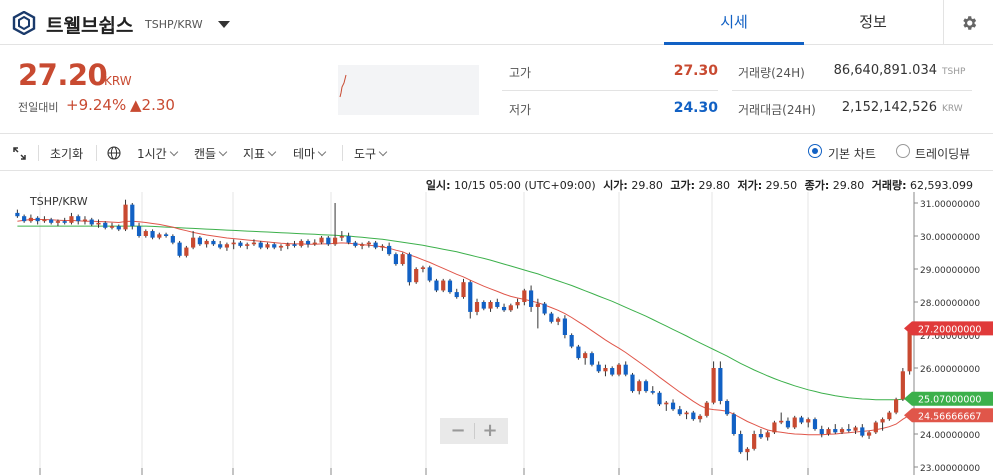 Image resolution: width=993 pixels, height=475 pixels. Describe the element at coordinates (490, 431) in the screenshot. I see `zoom-in-button: +` at that location.